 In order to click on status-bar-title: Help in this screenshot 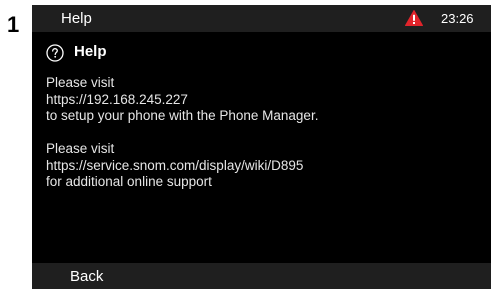, I will do `click(76, 18)`.